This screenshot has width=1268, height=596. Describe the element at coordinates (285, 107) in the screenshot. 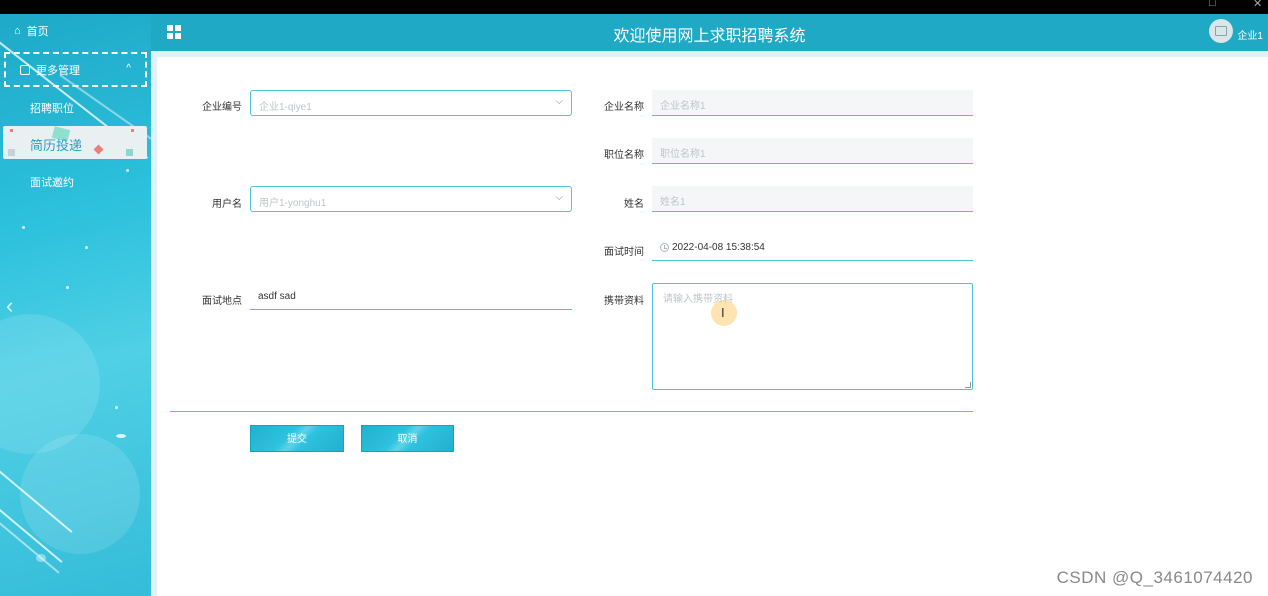

I see `company-id-placeholder: 企业1-qiye1` at that location.